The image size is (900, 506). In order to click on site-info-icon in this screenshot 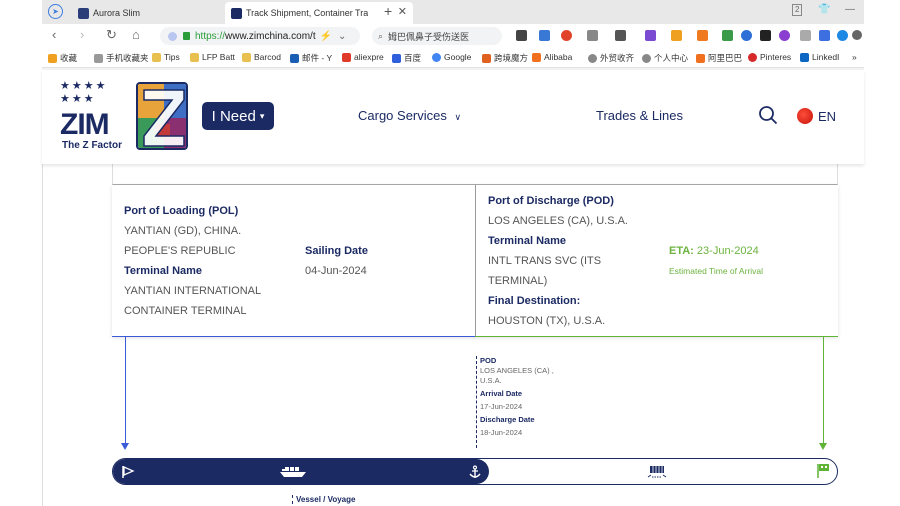, I will do `click(172, 36)`.